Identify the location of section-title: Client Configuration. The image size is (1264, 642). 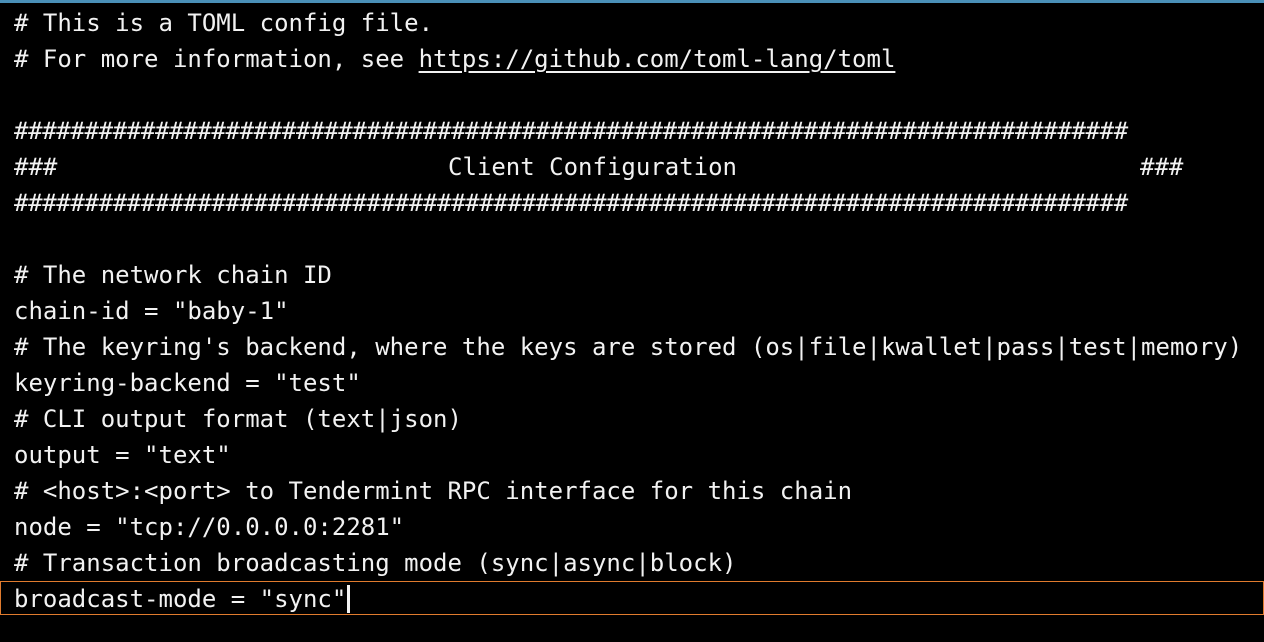
(592, 167).